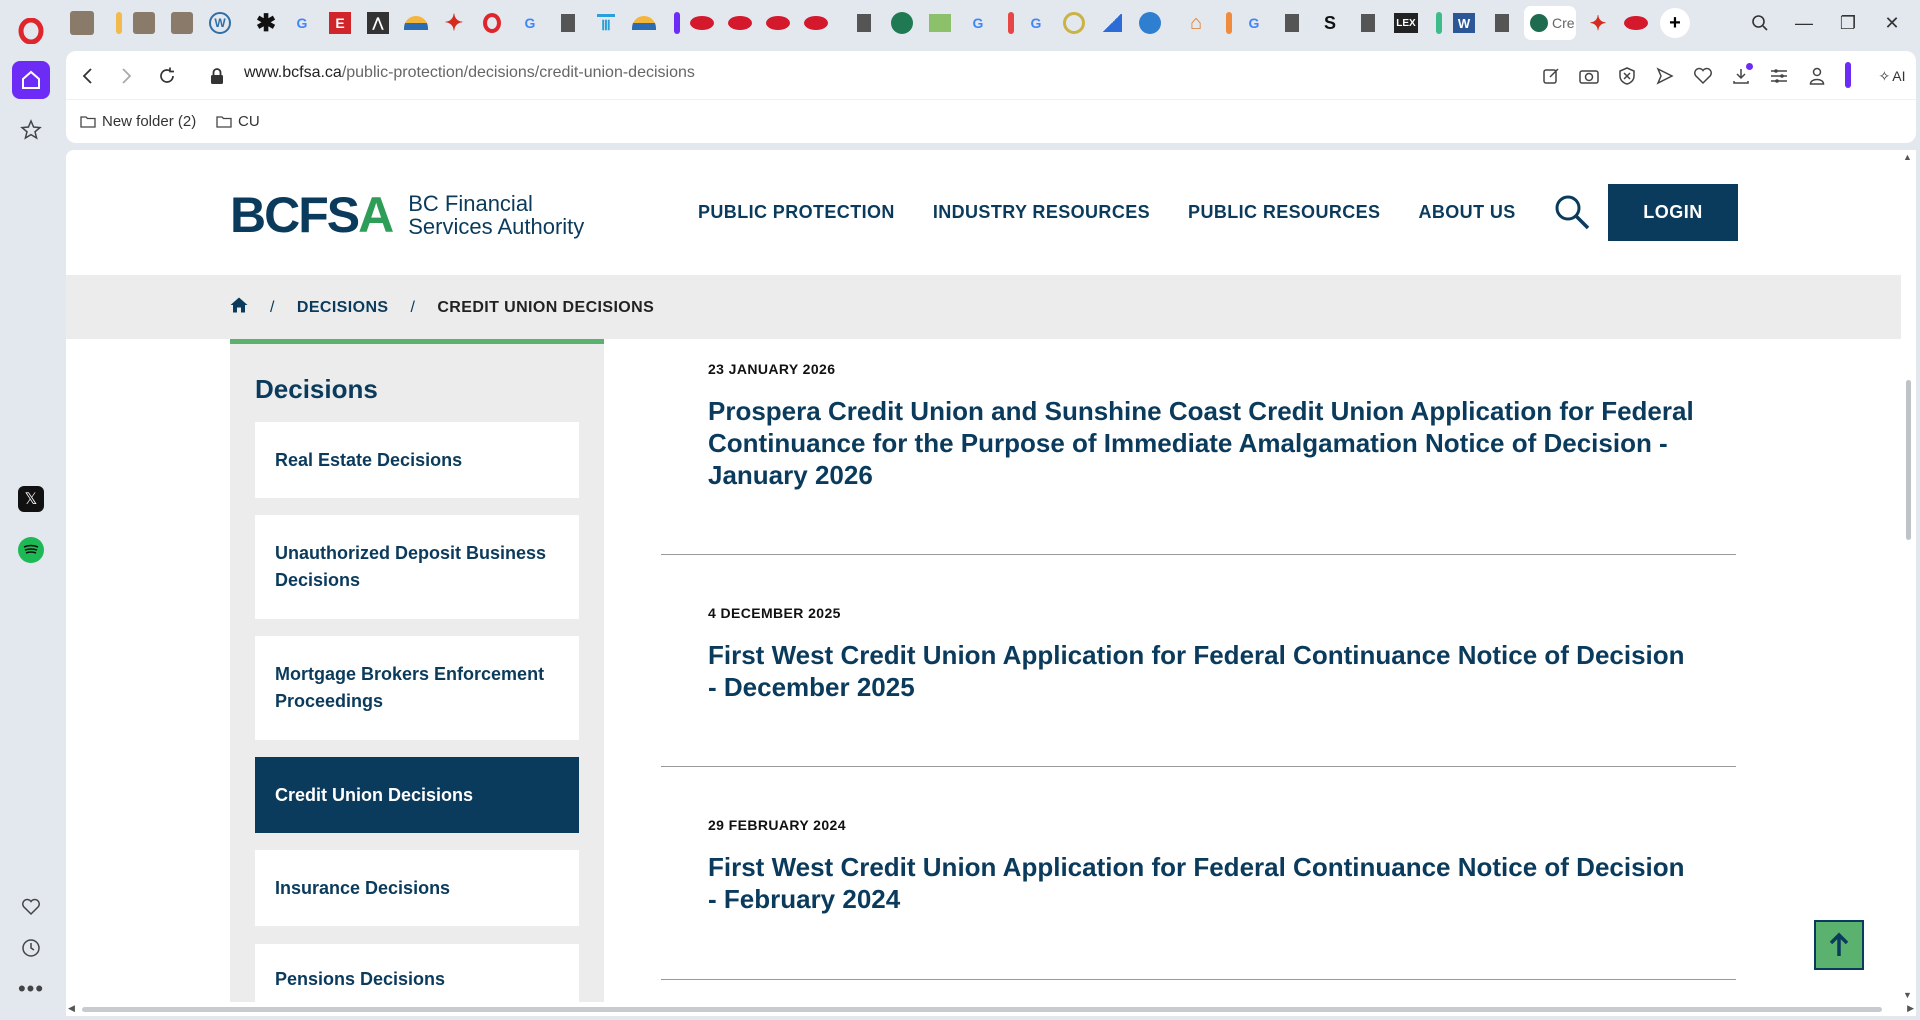  Describe the element at coordinates (1464, 23) in the screenshot. I see `word-icon: W` at that location.